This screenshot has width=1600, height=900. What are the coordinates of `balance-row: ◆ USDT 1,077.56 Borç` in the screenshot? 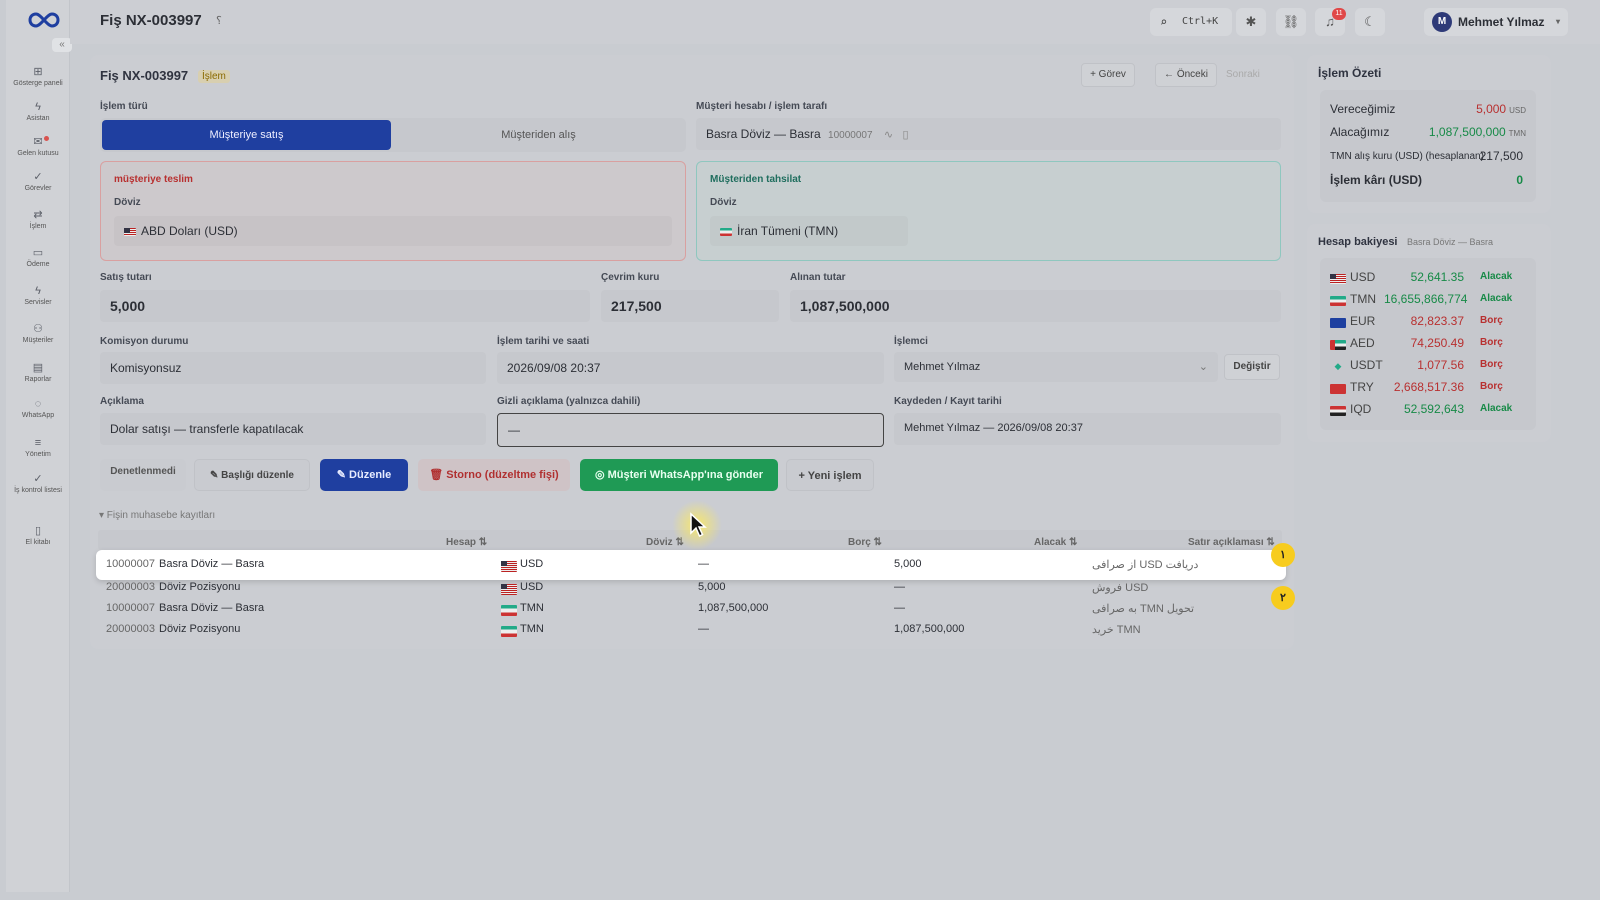 It's located at (1429, 365).